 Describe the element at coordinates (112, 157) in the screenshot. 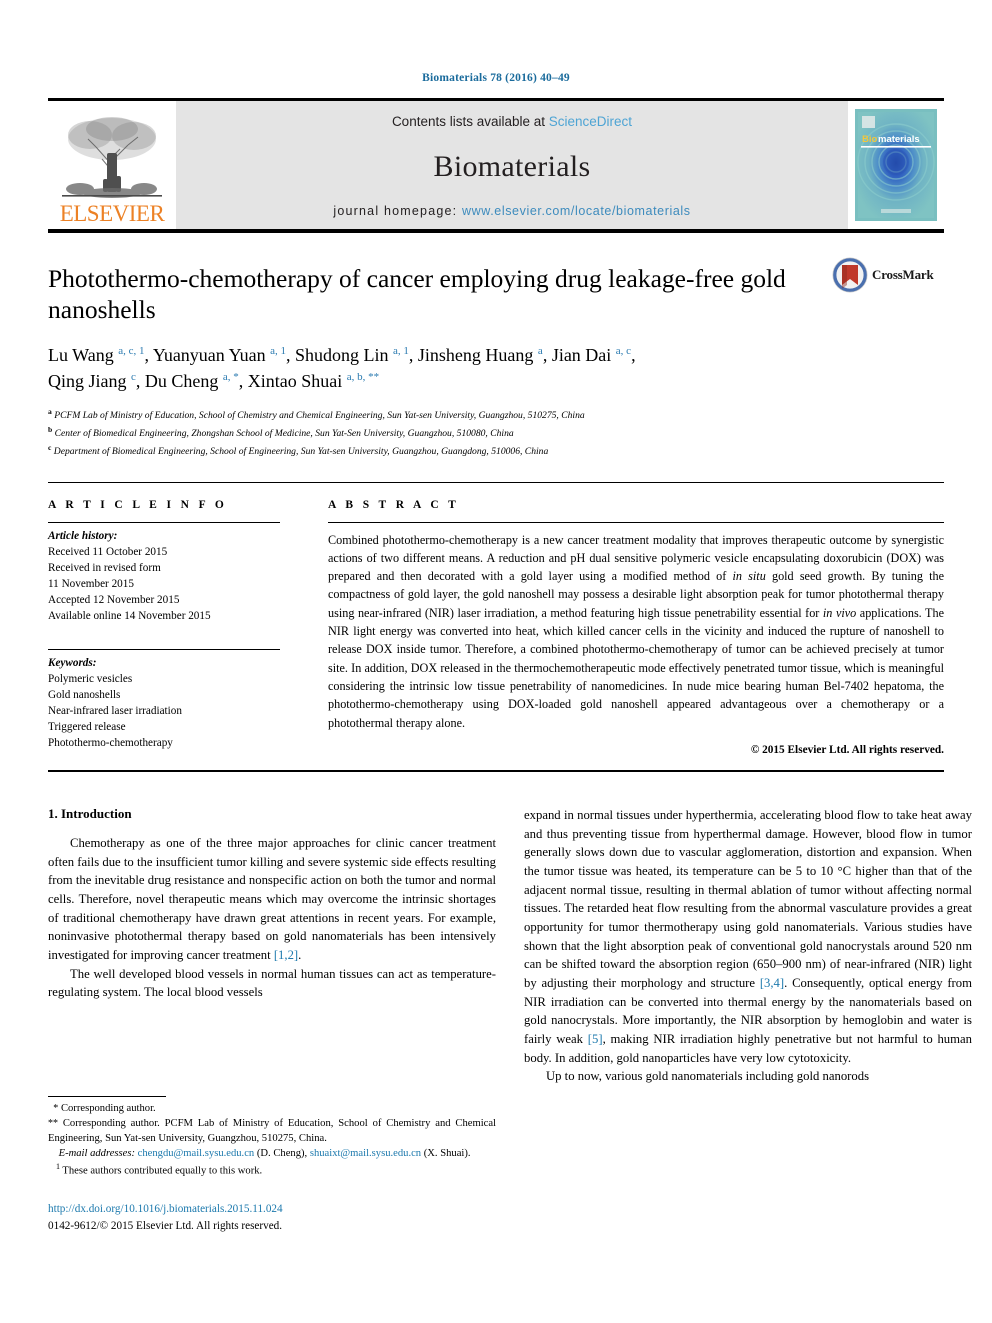

I see `elsevier-tree-icon` at that location.